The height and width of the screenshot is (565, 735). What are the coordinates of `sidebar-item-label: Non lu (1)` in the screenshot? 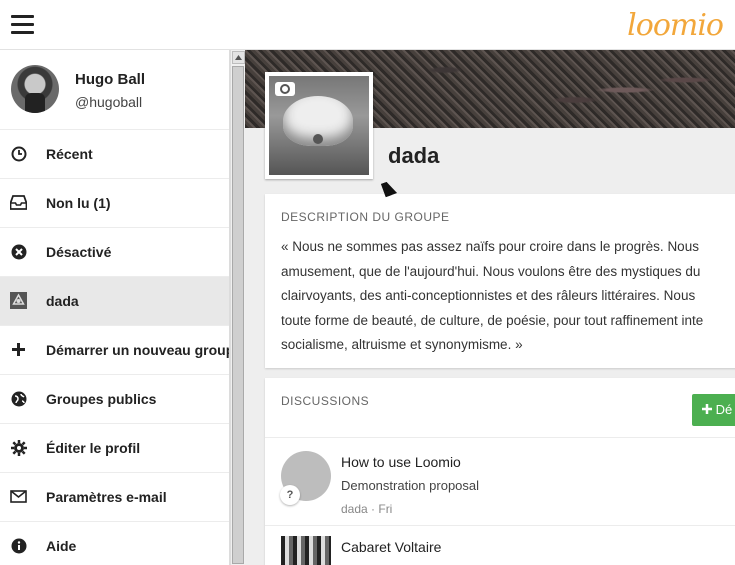 It's located at (78, 203).